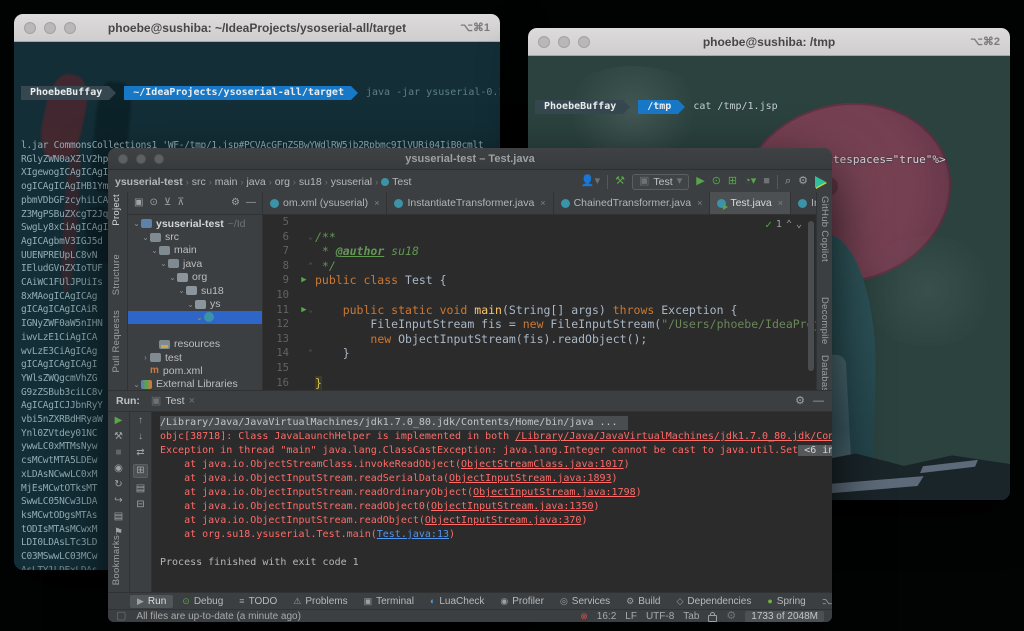  What do you see at coordinates (470, 159) in the screenshot?
I see `ide-titlebar: ysuserial-test – Test.java` at bounding box center [470, 159].